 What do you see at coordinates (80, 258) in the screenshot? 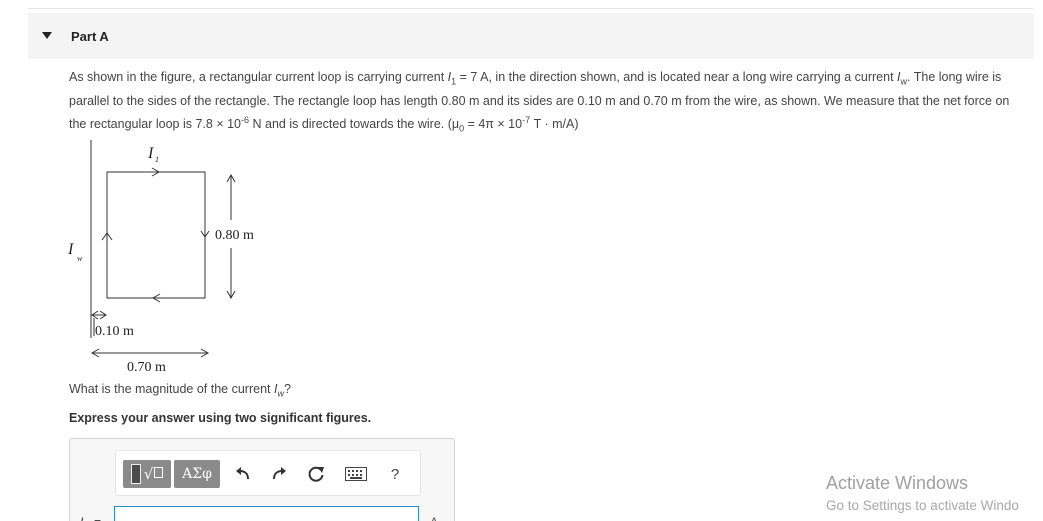
I see `wire-current-label-sub: w` at bounding box center [80, 258].